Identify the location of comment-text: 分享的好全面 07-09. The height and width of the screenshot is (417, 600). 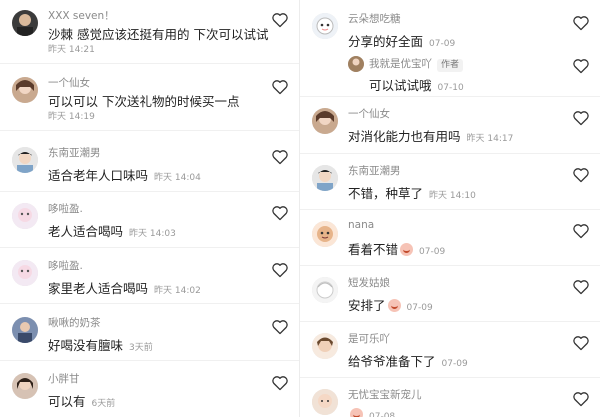
(402, 41).